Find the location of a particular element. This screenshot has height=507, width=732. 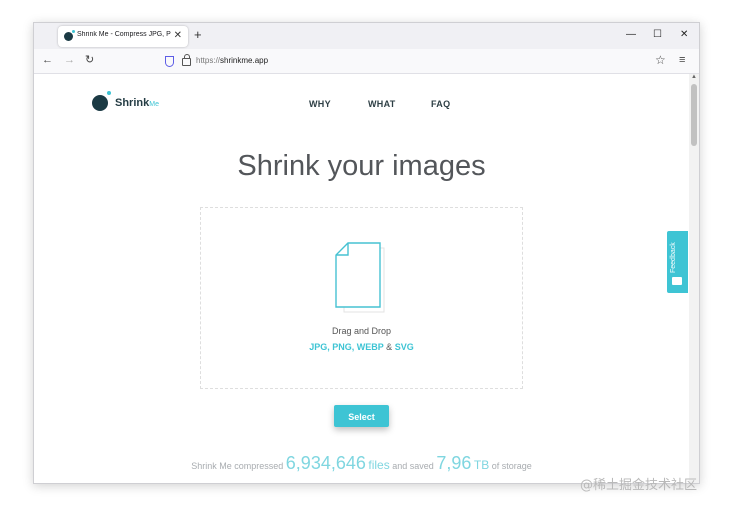

shield-icon is located at coordinates (169, 61).